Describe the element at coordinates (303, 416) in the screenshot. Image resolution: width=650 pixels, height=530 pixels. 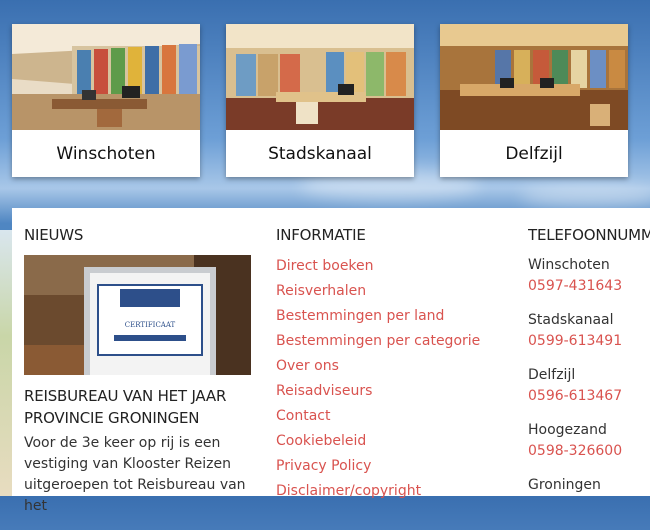
I see `link-contact: Contact` at that location.